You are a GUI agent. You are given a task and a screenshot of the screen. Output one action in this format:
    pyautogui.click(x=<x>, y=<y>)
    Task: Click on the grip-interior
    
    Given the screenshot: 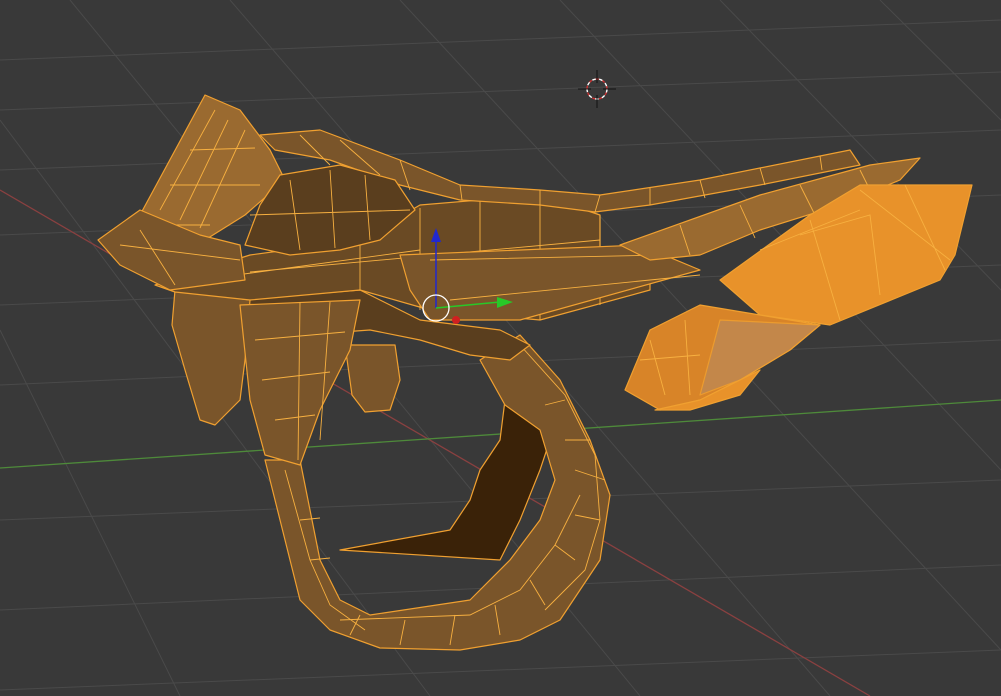 What is the action you would take?
    pyautogui.click(x=447, y=480)
    